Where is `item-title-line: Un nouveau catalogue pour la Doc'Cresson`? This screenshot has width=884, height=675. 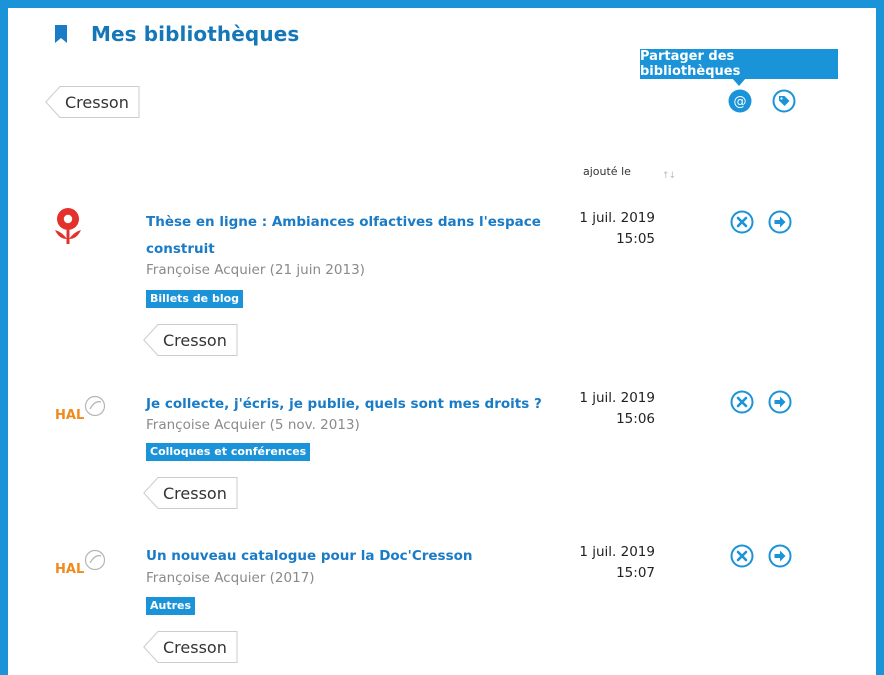
item-title-line: Un nouveau catalogue pour la Doc'Cresson is located at coordinates (309, 556).